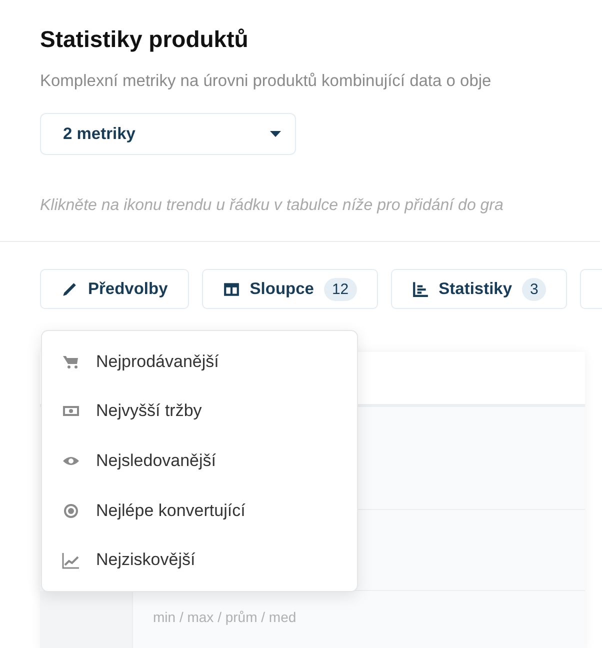 This screenshot has height=648, width=602. I want to click on line-chart-icon, so click(71, 560).